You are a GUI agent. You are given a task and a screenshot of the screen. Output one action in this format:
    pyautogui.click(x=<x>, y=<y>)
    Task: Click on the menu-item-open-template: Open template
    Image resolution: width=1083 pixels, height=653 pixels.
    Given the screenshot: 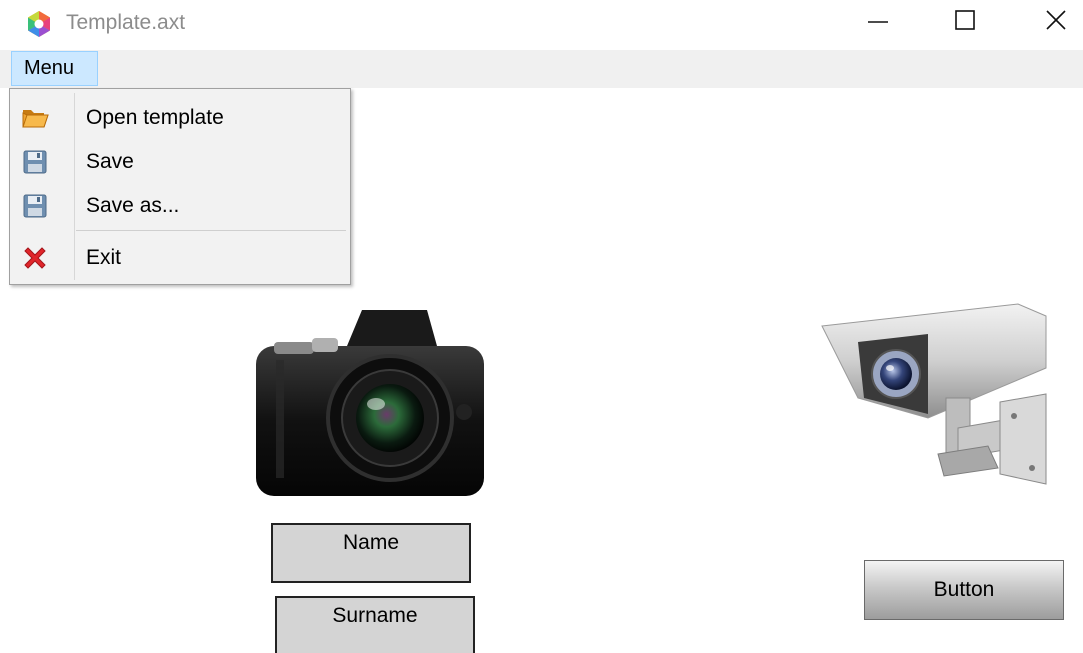 What is the action you would take?
    pyautogui.click(x=180, y=117)
    